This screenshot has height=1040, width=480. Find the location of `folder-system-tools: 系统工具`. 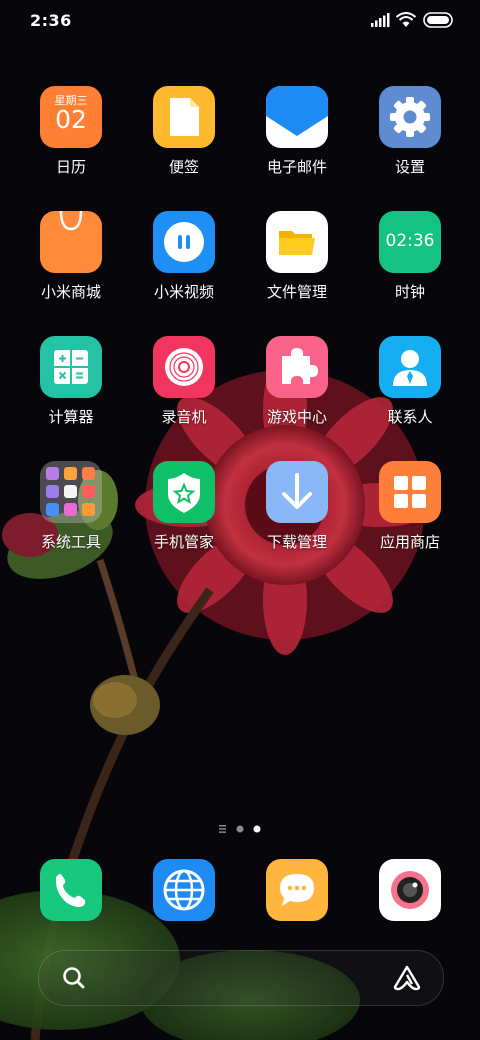

folder-system-tools: 系统工具 is located at coordinates (71, 516).